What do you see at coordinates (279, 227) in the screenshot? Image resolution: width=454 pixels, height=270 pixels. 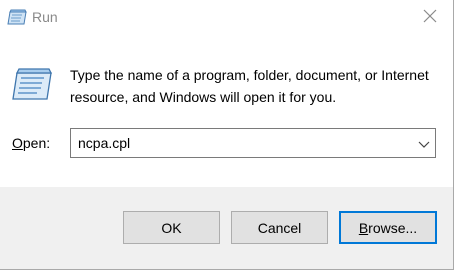 I see `cancel-button: Cancel` at bounding box center [279, 227].